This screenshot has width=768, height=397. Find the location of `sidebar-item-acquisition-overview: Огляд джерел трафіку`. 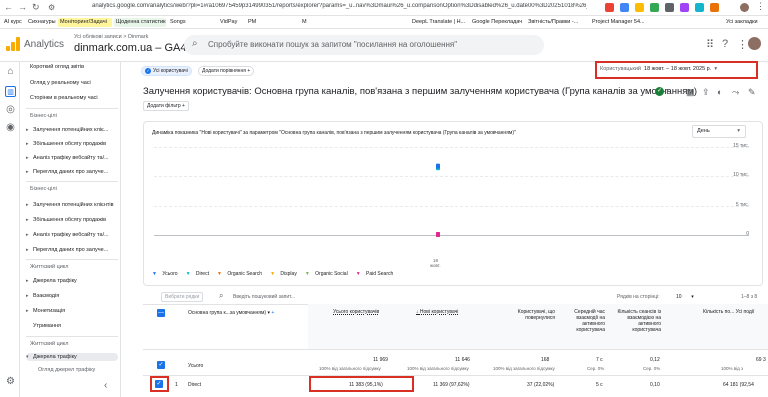

sidebar-item-acquisition-overview: Огляд джерел трафіку is located at coordinates (78, 370).